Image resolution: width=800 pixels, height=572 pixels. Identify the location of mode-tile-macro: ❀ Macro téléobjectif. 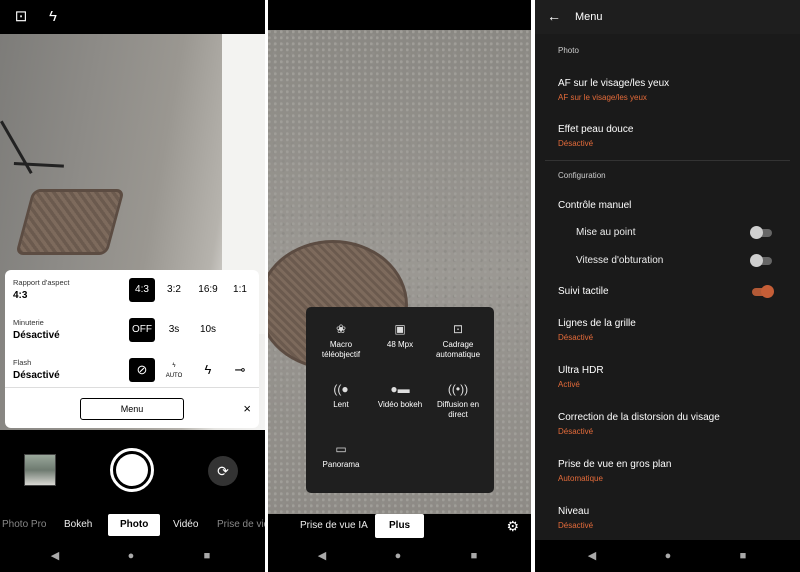
(341, 340).